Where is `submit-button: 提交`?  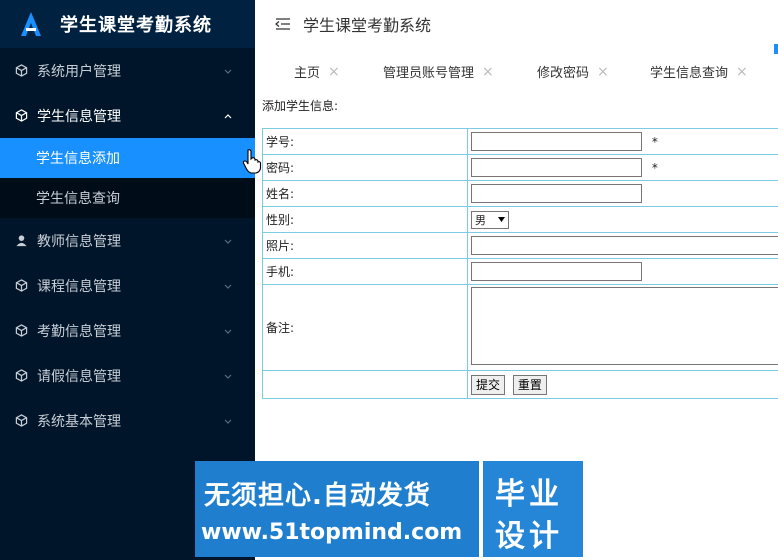
submit-button: 提交 is located at coordinates (488, 384).